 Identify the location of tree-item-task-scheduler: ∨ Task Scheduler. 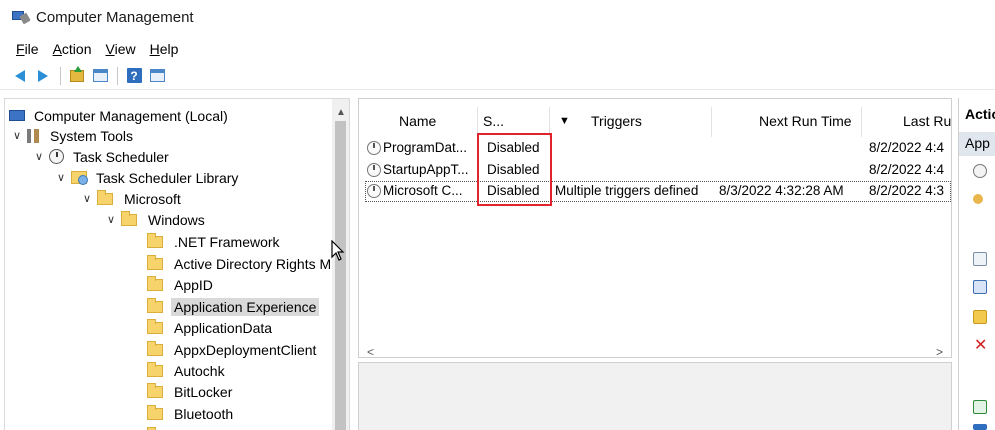
(102, 156).